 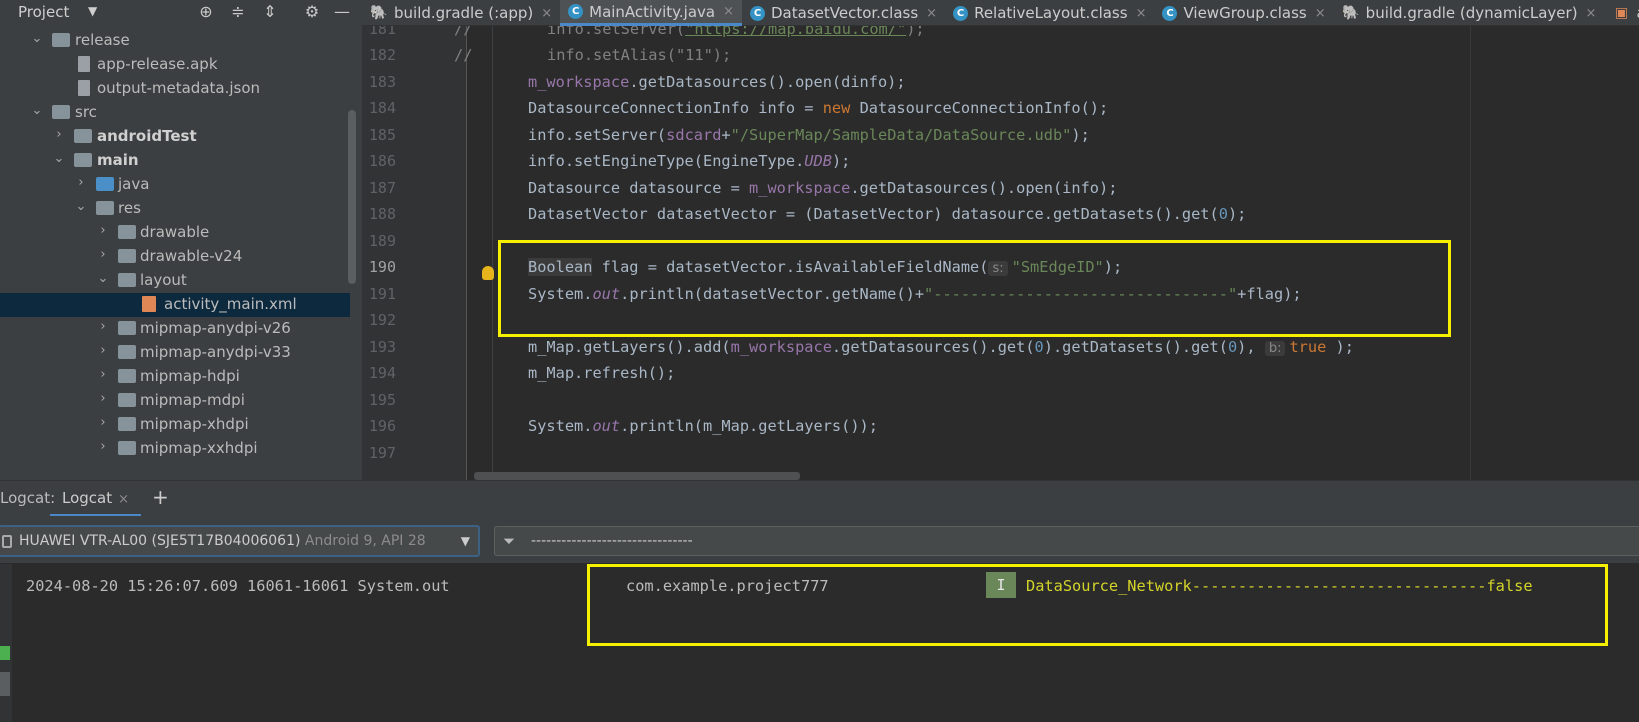 I want to click on tab-label: build.gradle (dynamicLayer), so click(x=1471, y=13).